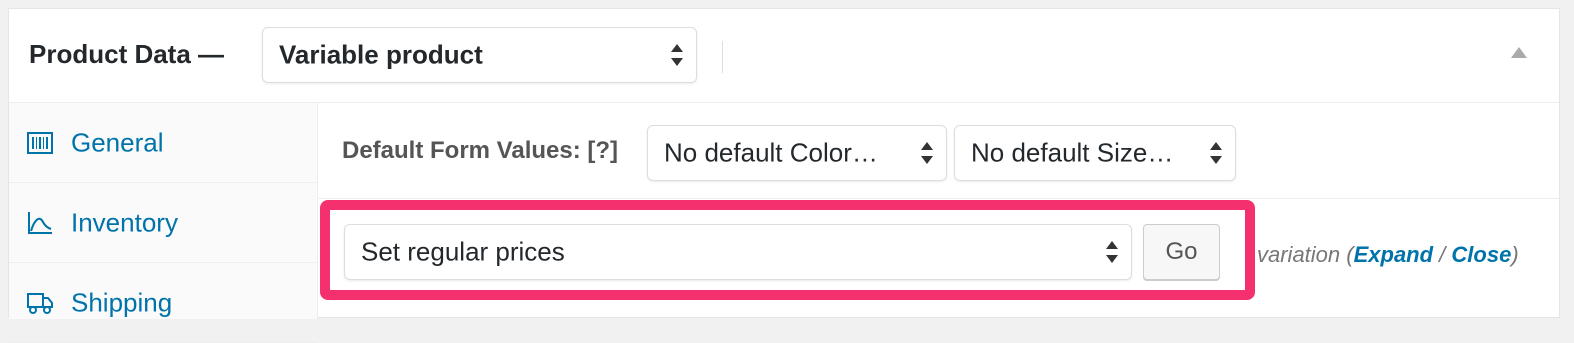 The width and height of the screenshot is (1574, 343). I want to click on variation-text-end: ), so click(1515, 254).